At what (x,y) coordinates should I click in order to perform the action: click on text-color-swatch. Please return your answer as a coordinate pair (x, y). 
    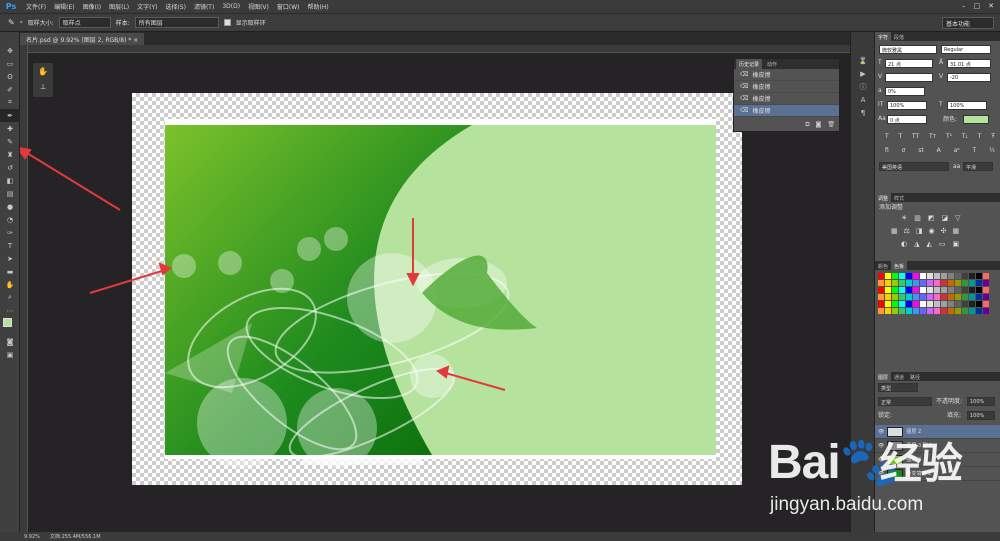
    Looking at the image, I should click on (976, 119).